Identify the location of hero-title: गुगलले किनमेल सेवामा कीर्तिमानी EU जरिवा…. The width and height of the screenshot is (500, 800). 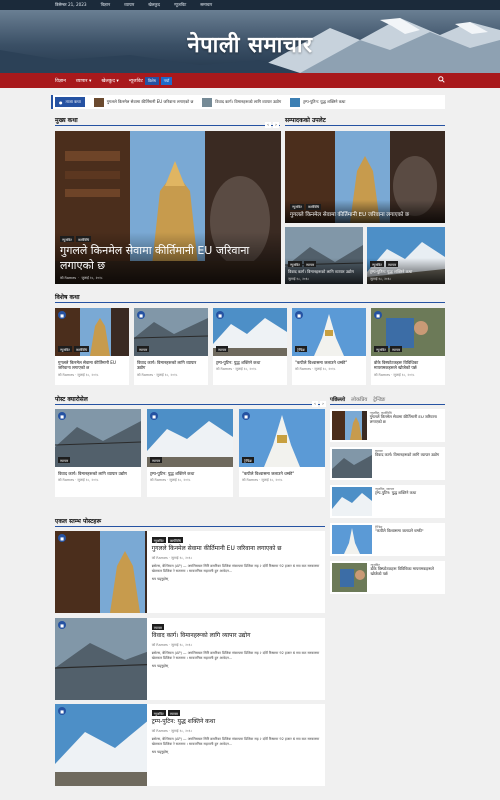
(168, 258).